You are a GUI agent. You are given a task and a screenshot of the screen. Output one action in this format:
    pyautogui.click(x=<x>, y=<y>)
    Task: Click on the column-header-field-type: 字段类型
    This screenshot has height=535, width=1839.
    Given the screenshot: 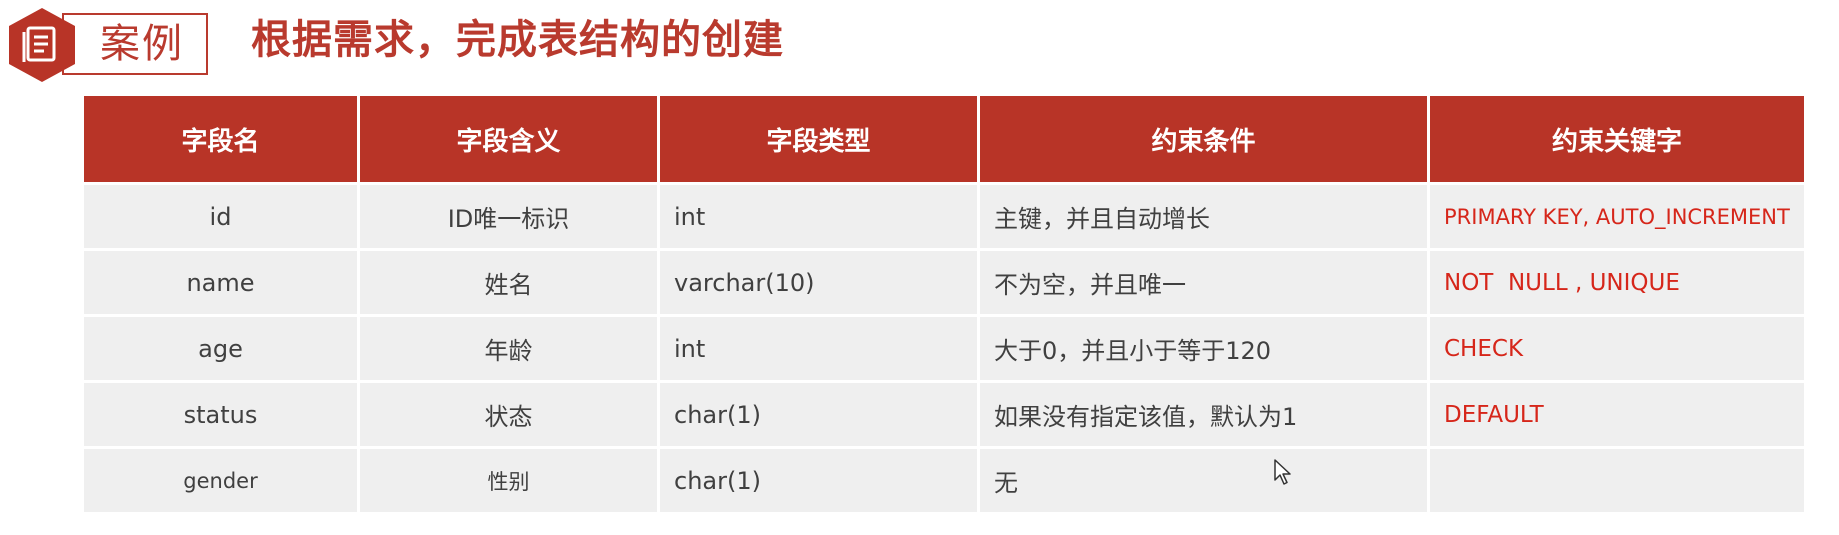 What is the action you would take?
    pyautogui.click(x=820, y=139)
    